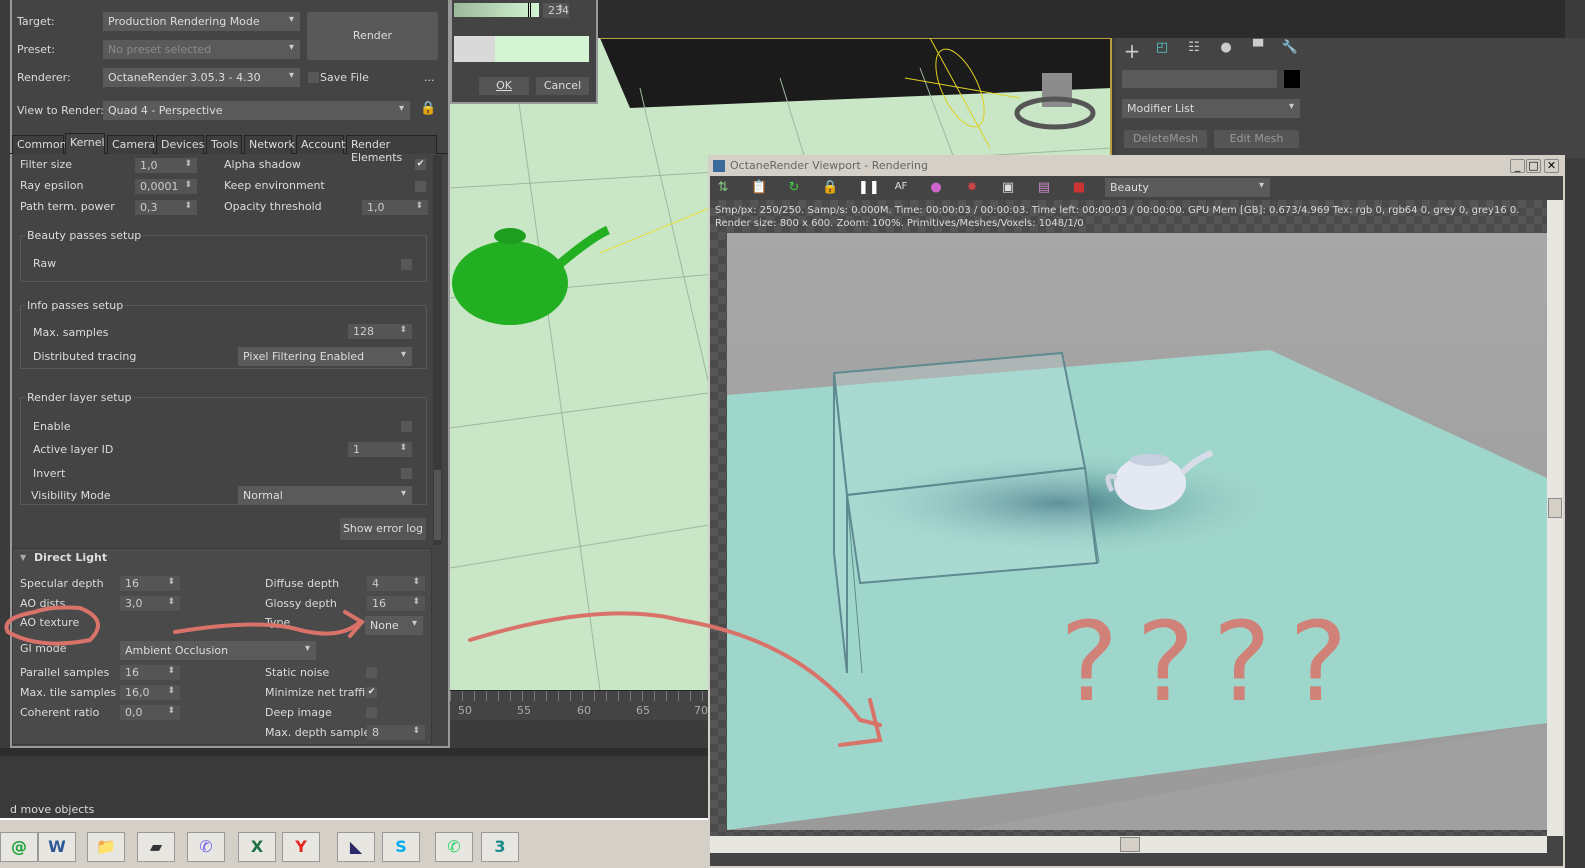  What do you see at coordinates (206, 847) in the screenshot?
I see `viber-icon: ✆` at bounding box center [206, 847].